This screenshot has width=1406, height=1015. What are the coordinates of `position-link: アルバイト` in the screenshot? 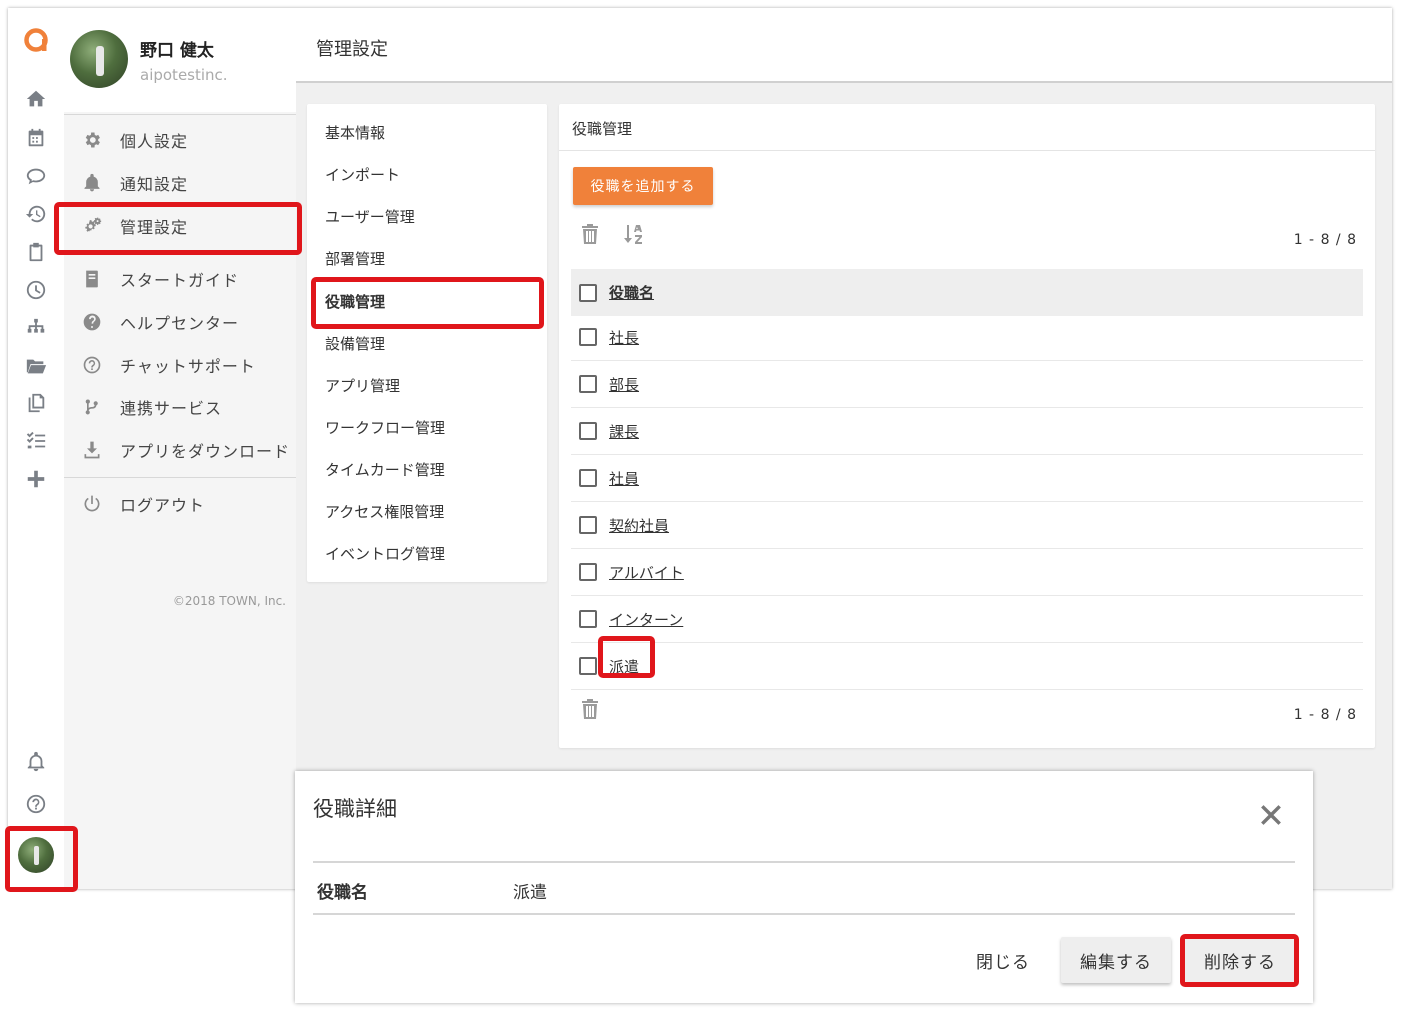 It's located at (646, 572).